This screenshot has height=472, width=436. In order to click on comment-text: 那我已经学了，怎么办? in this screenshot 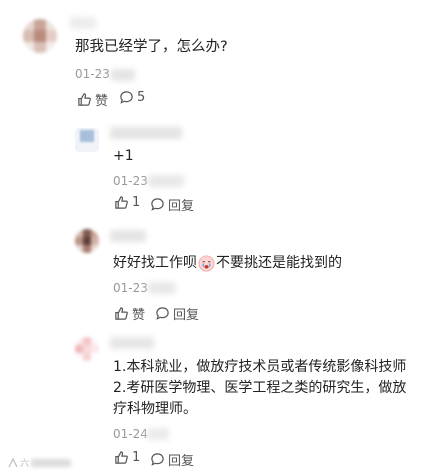, I will do `click(151, 47)`.